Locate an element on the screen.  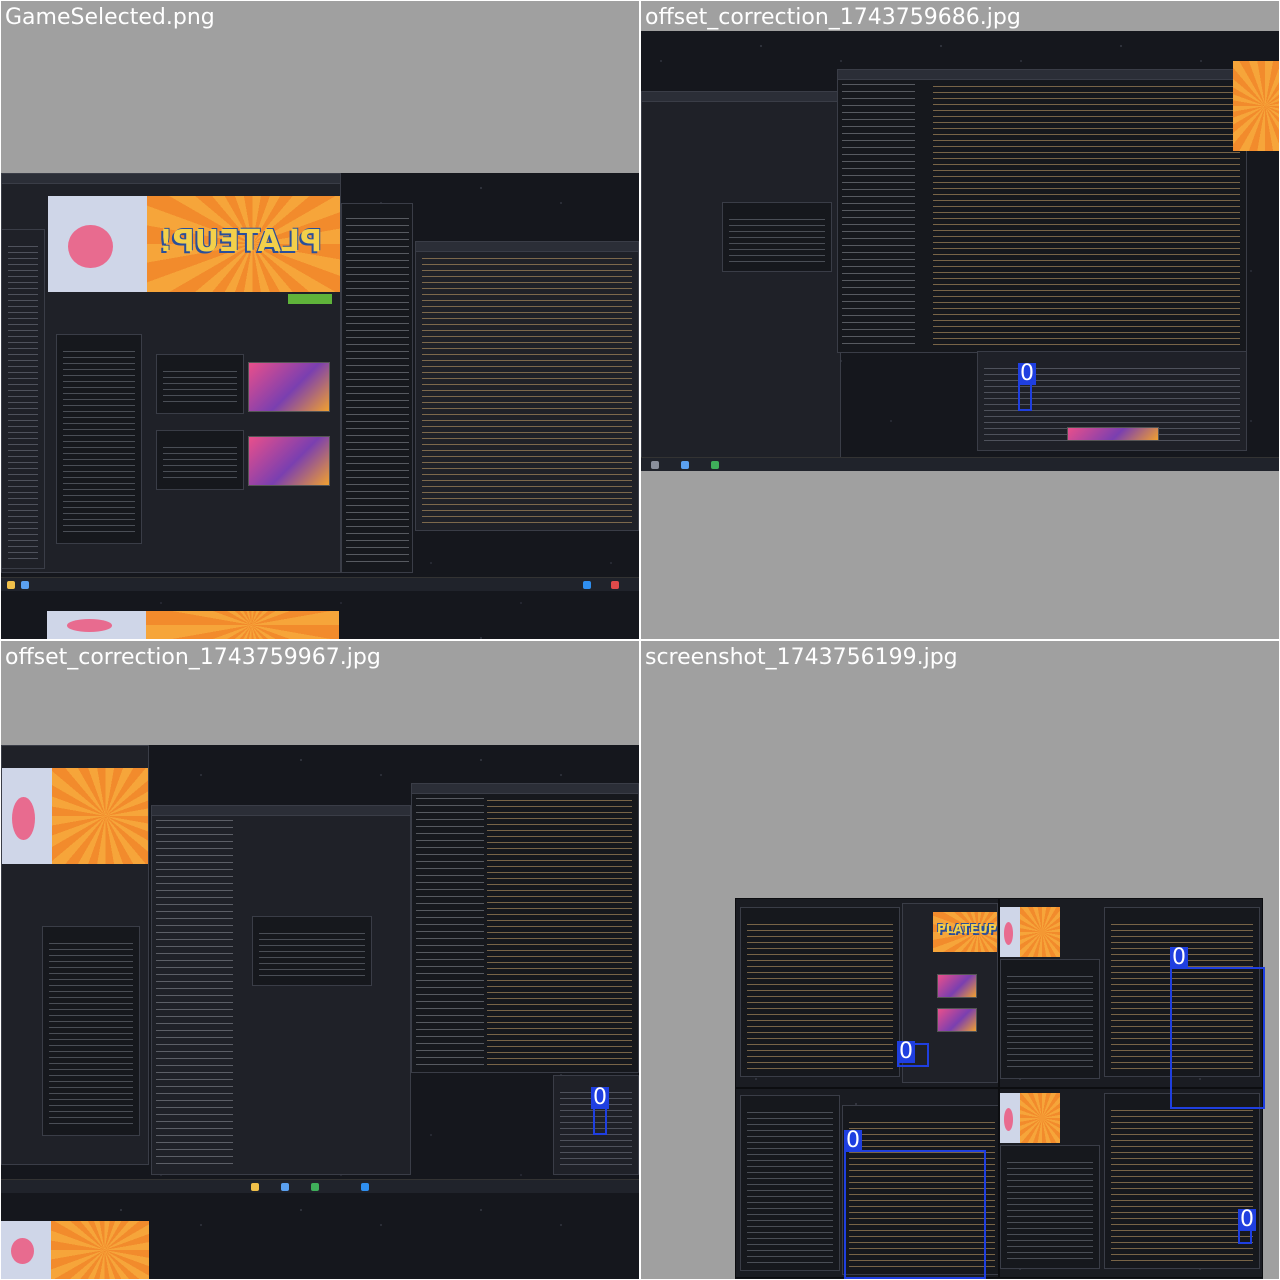
tile-caption: GameSelected.png is located at coordinates (110, 17).